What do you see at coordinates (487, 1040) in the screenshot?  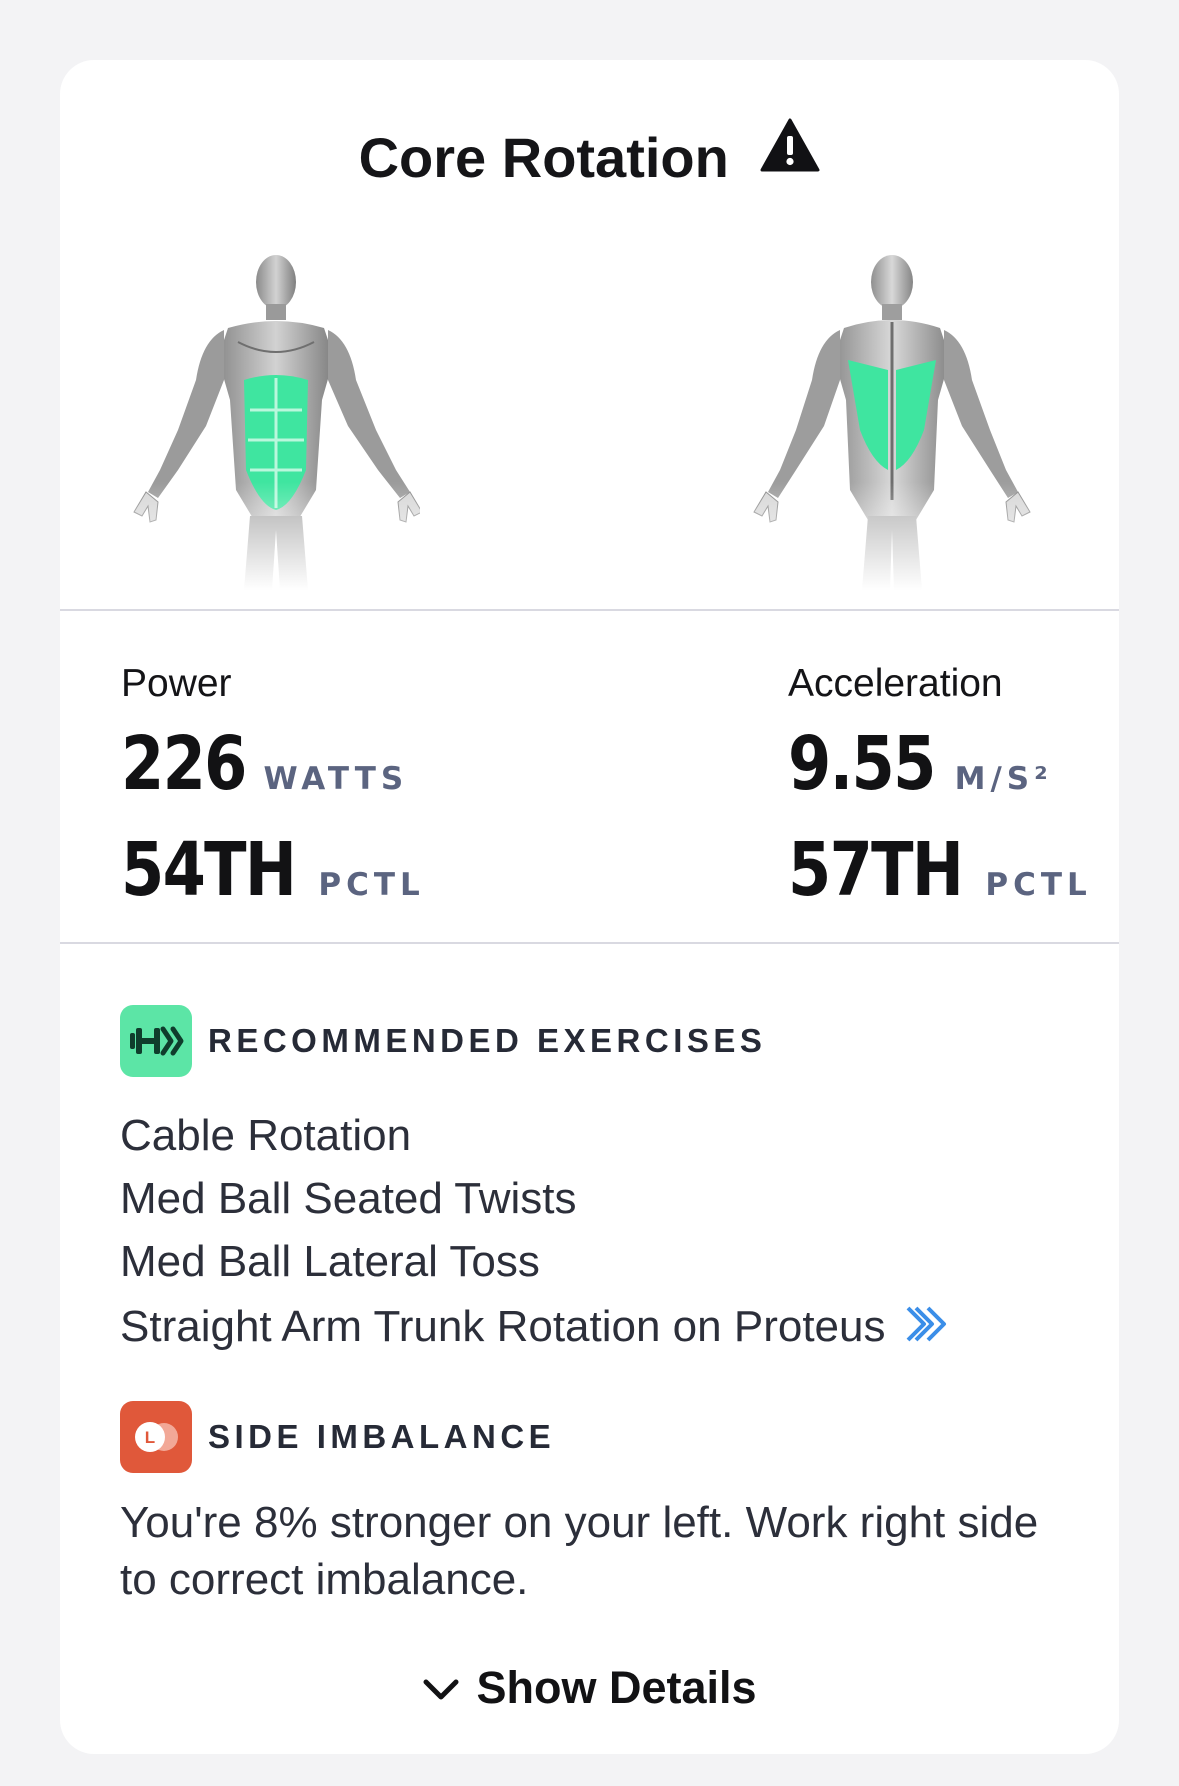 I see `recommended-exercises-heading: RECOMMENDED EXERCISES` at bounding box center [487, 1040].